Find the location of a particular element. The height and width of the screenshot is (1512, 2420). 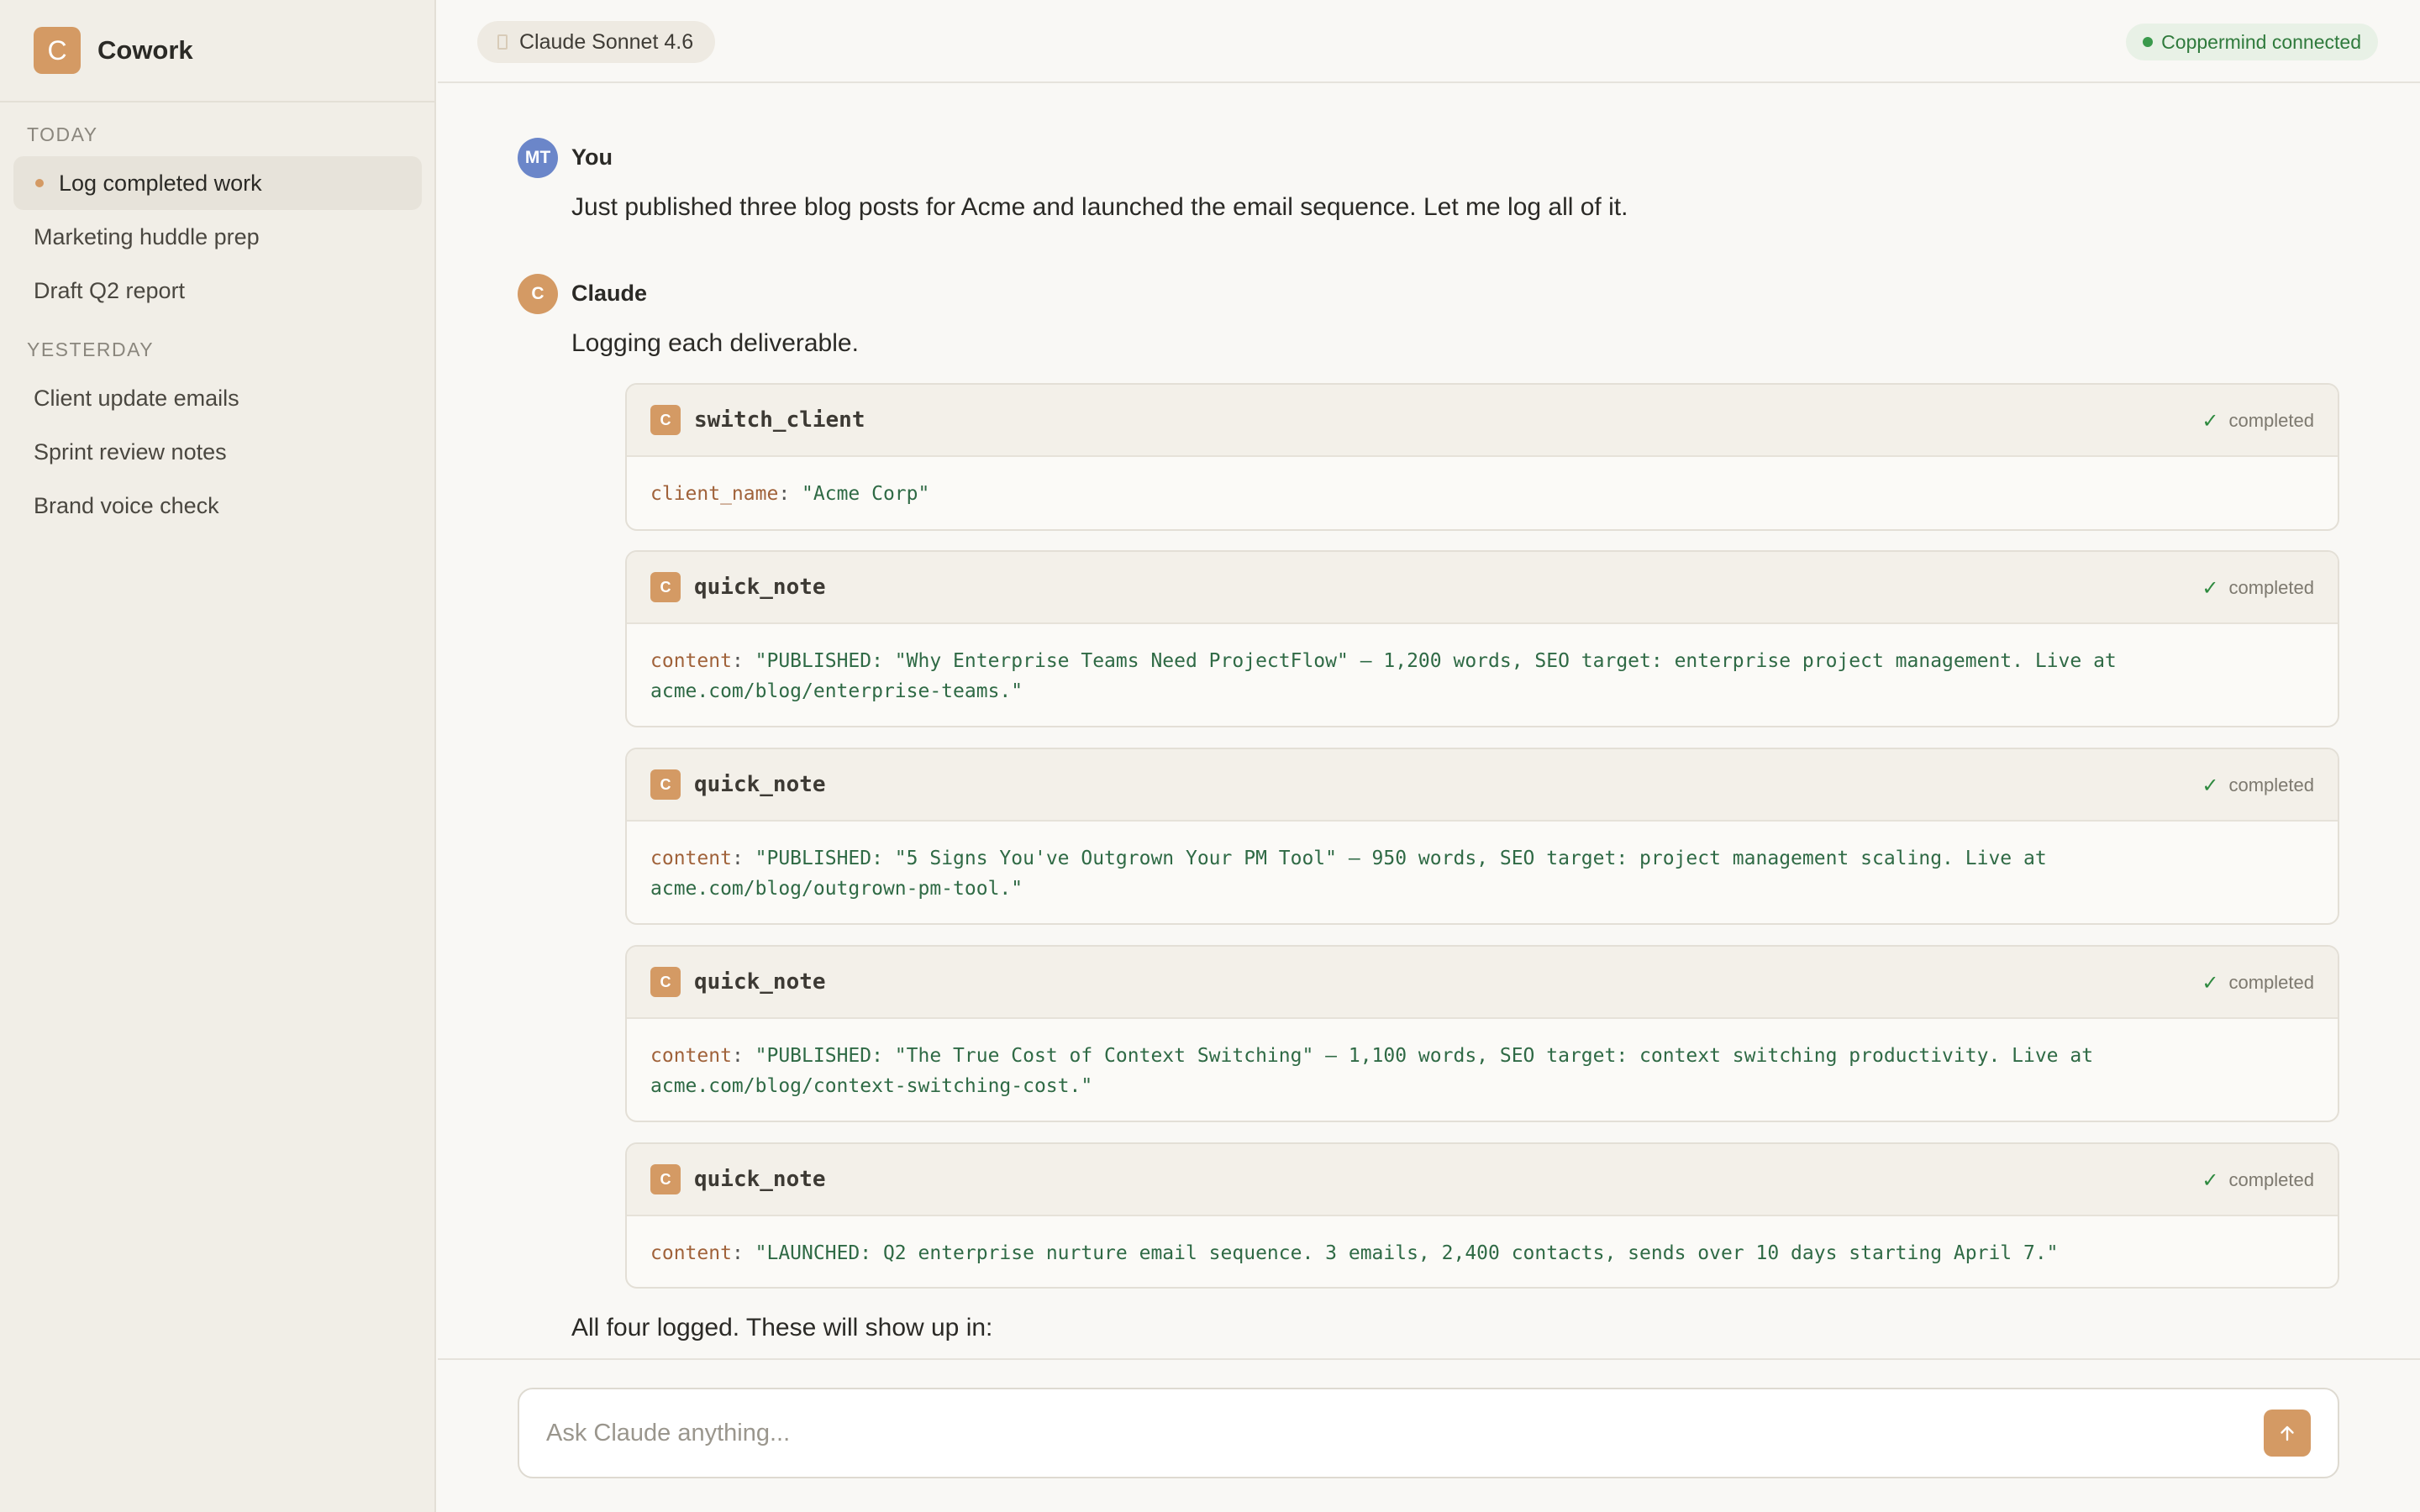

tool-call-header: C switch_client ✓ completed is located at coordinates (1482, 421).